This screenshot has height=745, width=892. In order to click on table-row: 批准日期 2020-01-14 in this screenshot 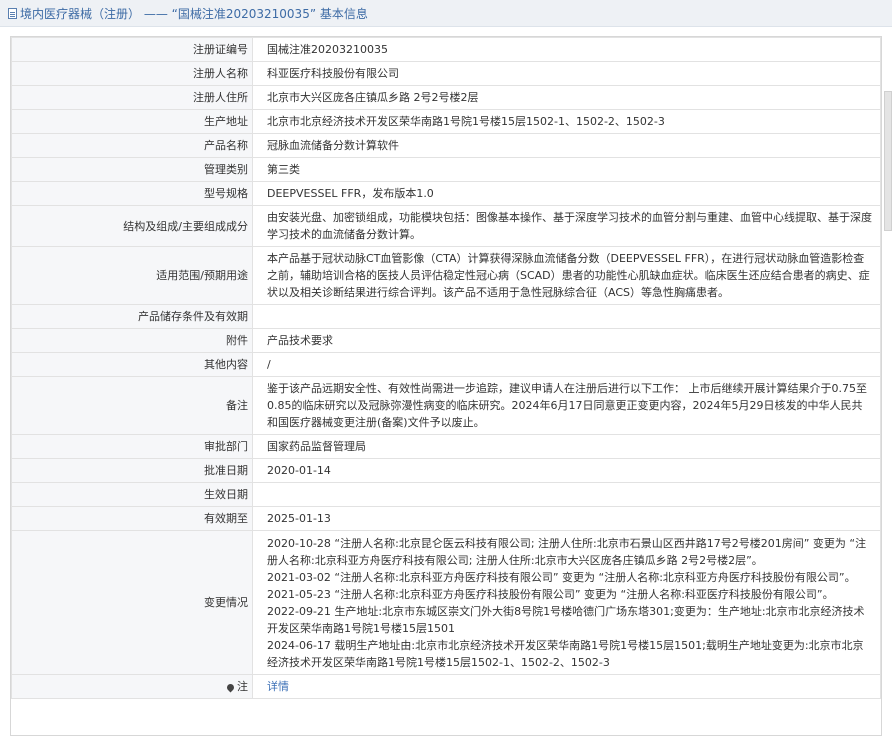, I will do `click(446, 470)`.